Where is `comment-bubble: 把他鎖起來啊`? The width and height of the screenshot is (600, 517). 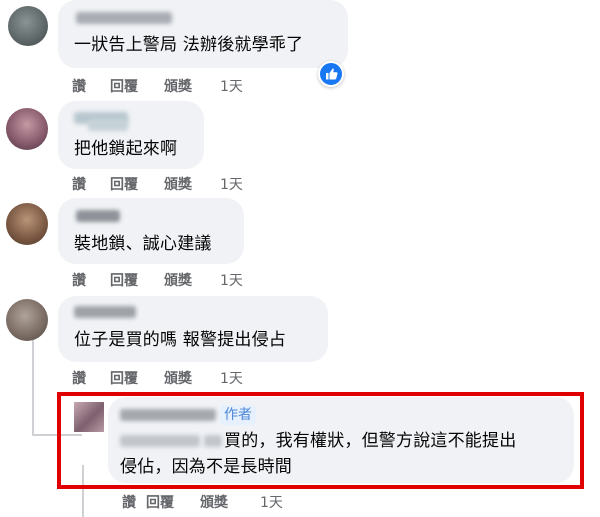 comment-bubble: 把他鎖起來啊 is located at coordinates (131, 135).